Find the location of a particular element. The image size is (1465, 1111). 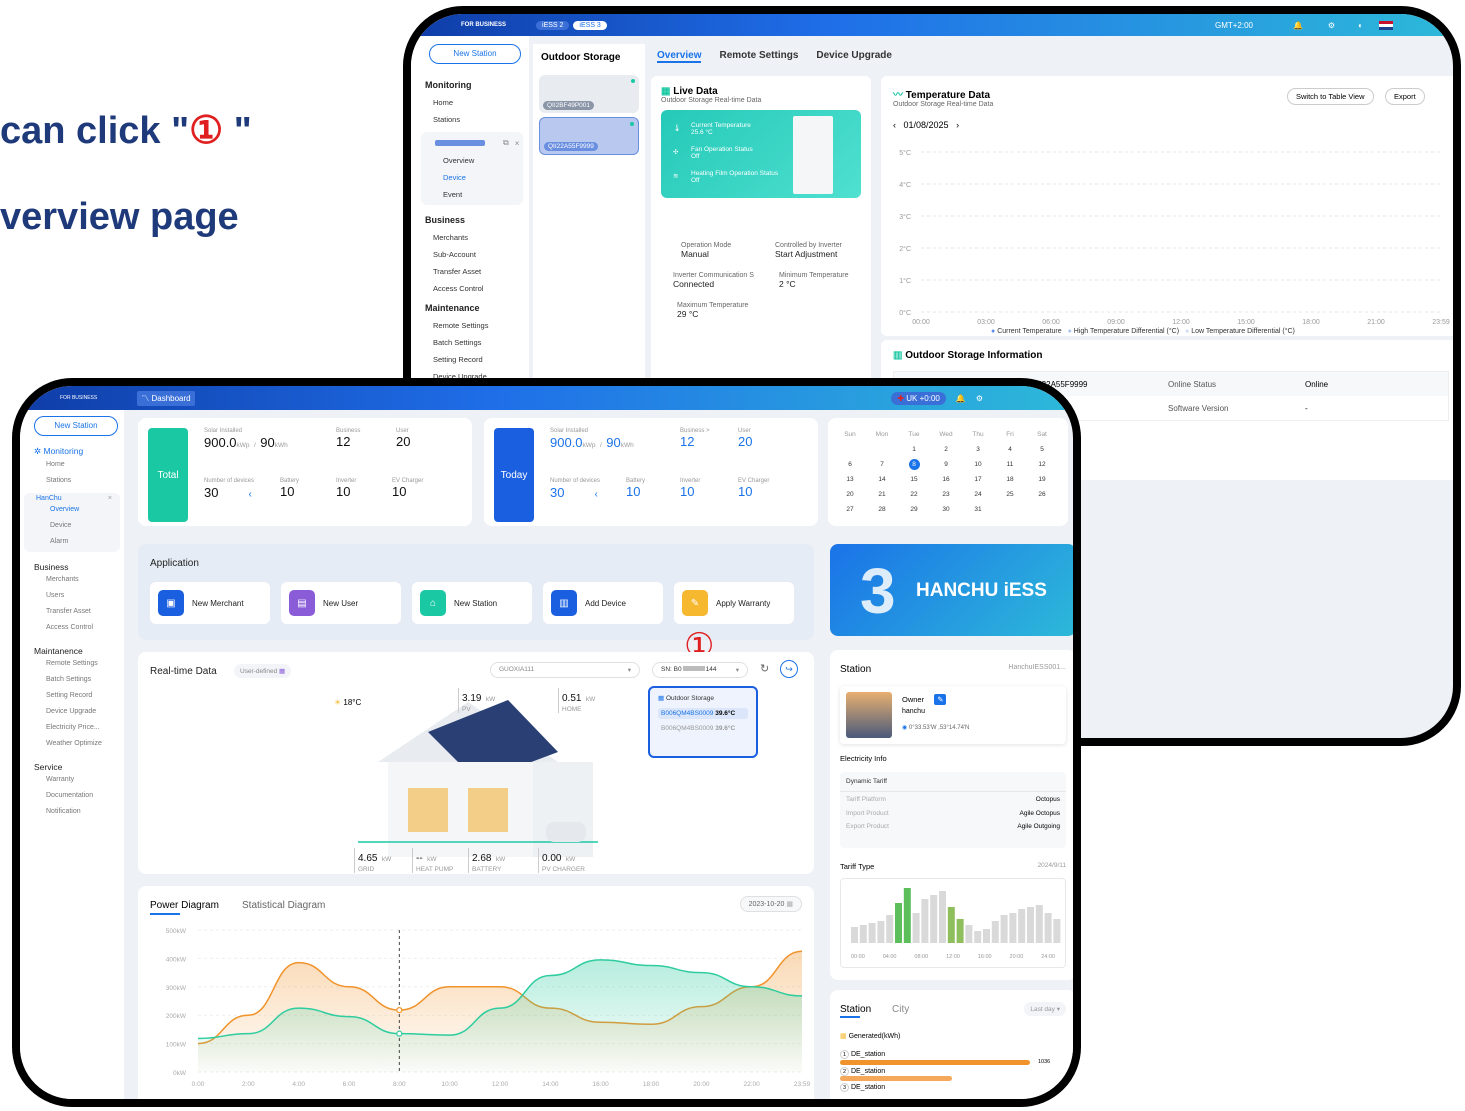

language-flag-icon is located at coordinates (1386, 25).